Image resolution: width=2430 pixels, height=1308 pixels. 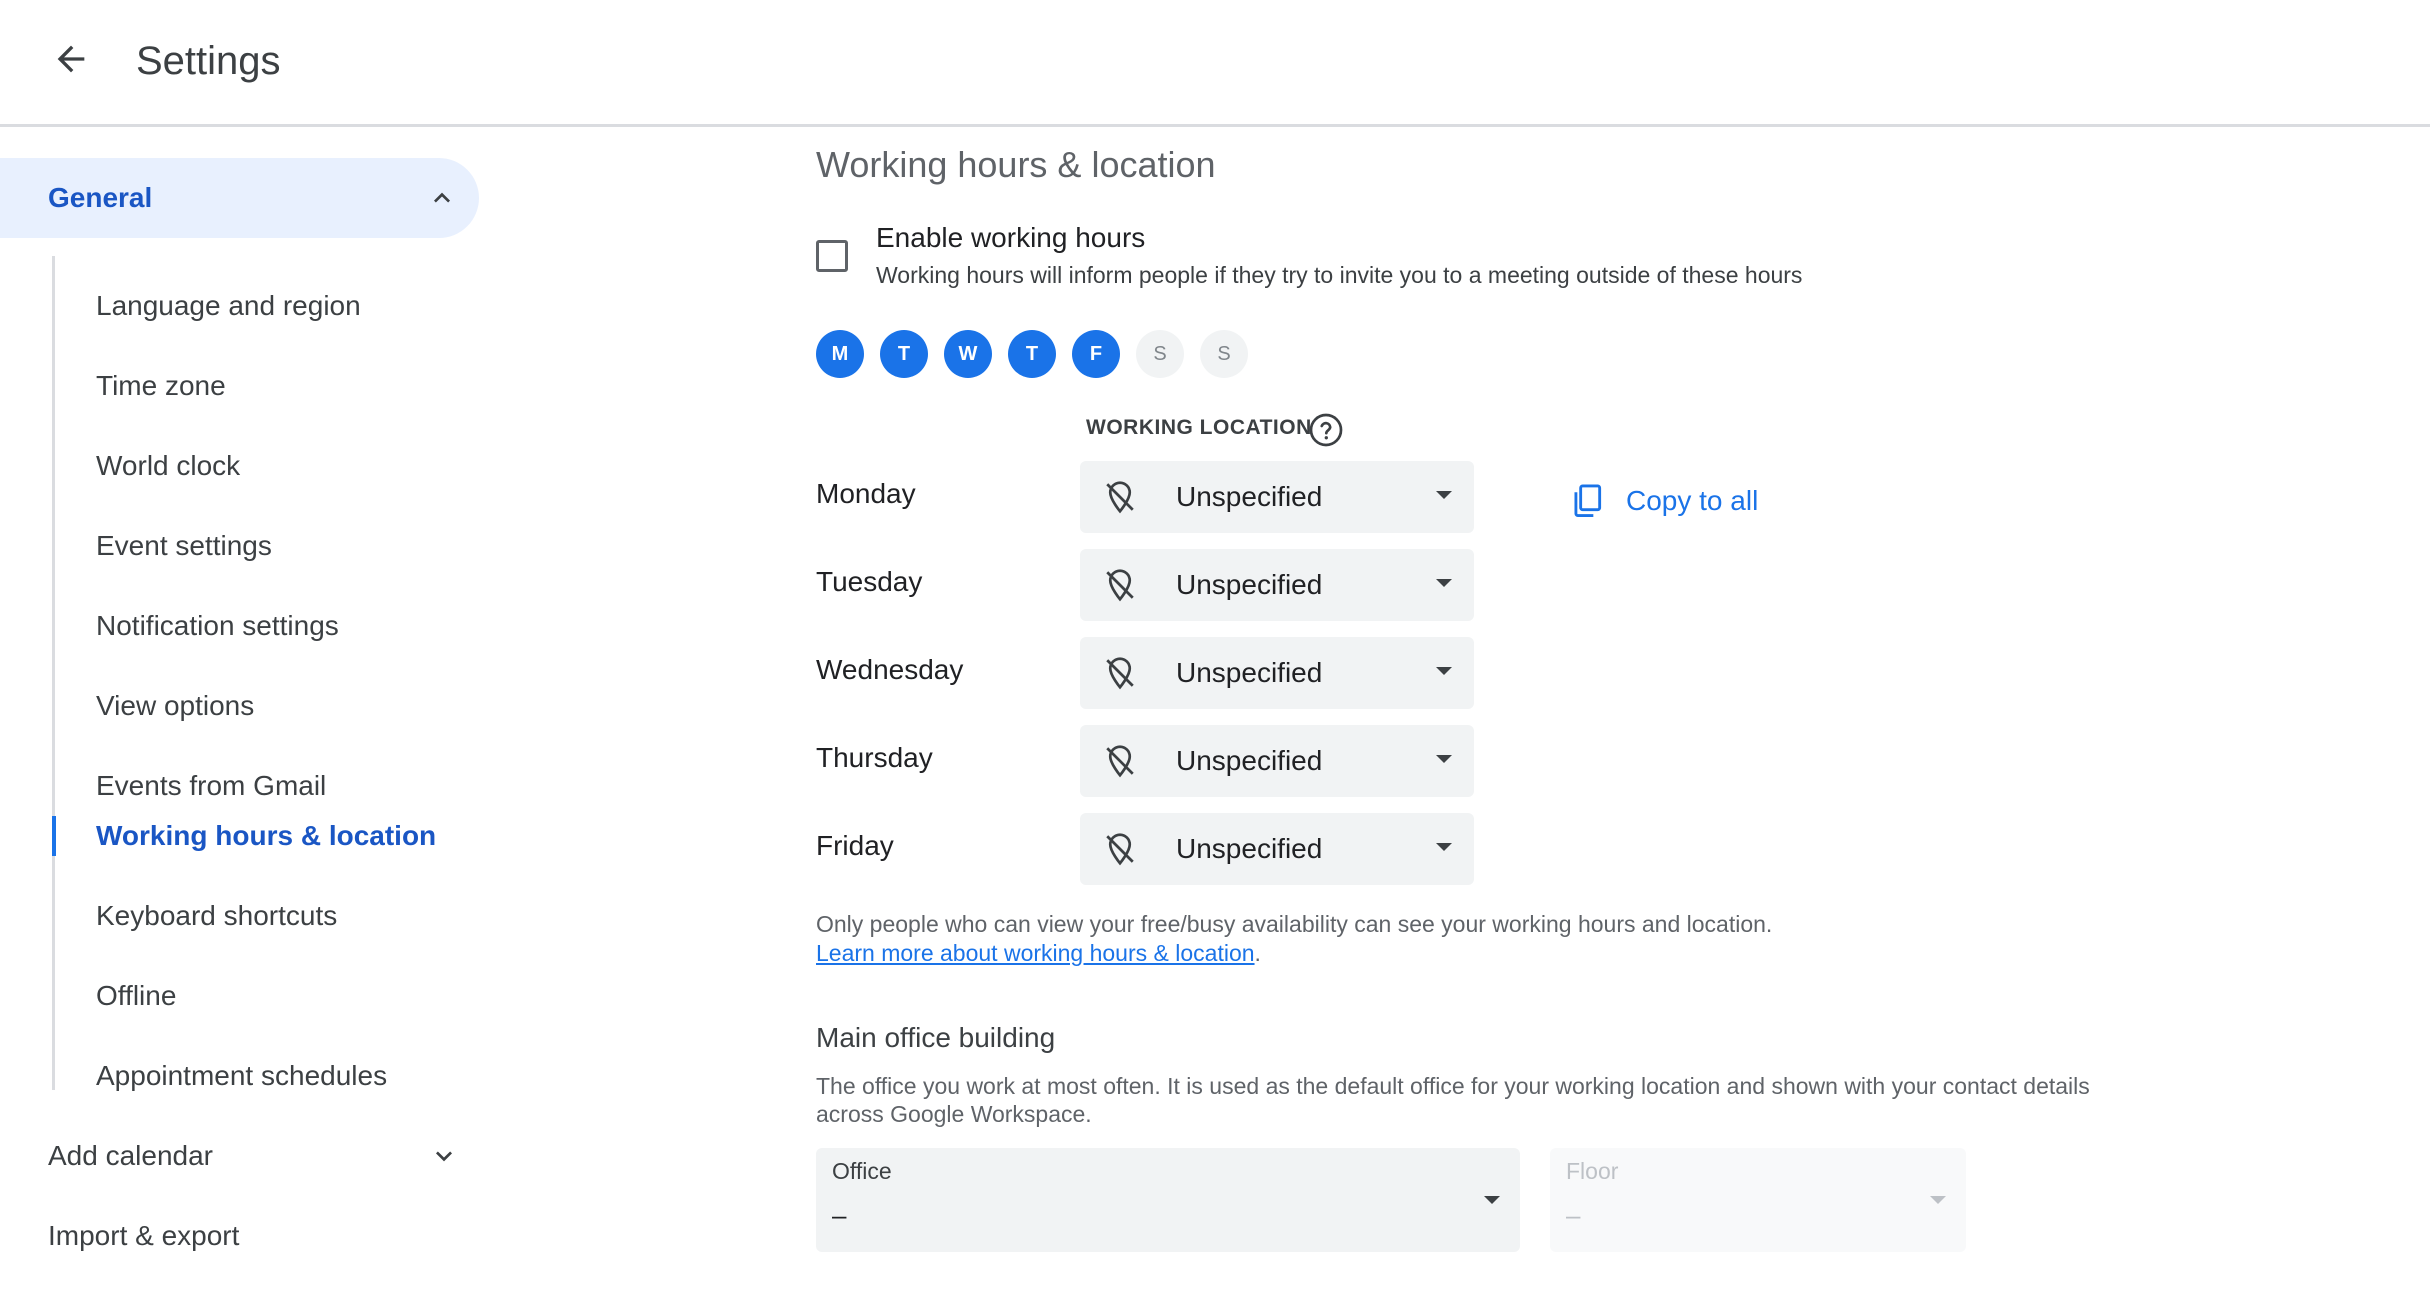 What do you see at coordinates (131, 1155) in the screenshot?
I see `sidebar-item-label: Add calendar` at bounding box center [131, 1155].